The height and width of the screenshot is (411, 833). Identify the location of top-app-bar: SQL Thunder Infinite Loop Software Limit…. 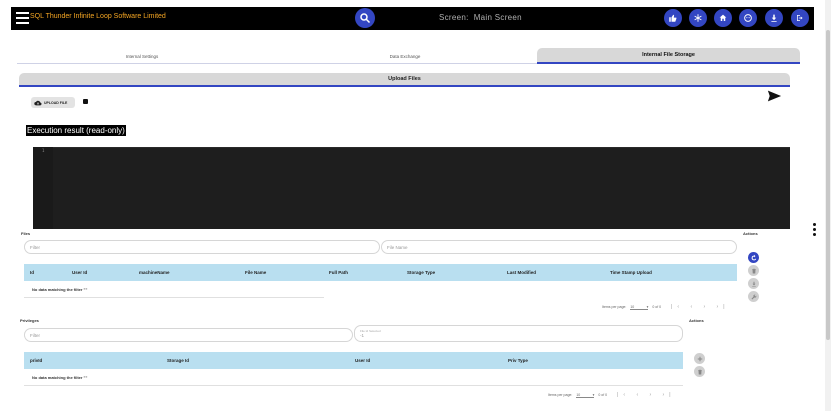
(412, 18).